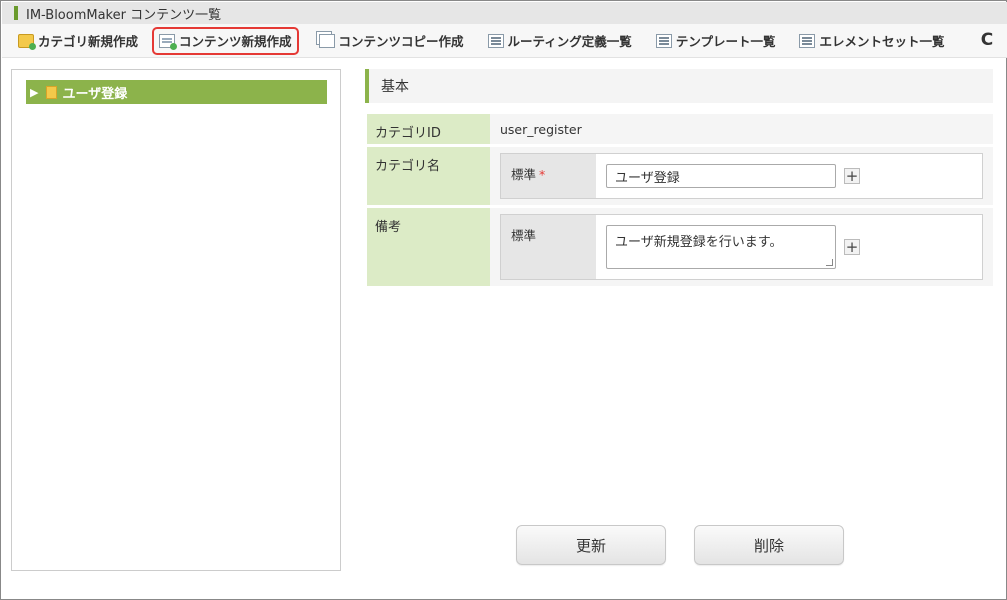 This screenshot has height=600, width=1007. Describe the element at coordinates (542, 174) in the screenshot. I see `required-mark: *` at that location.